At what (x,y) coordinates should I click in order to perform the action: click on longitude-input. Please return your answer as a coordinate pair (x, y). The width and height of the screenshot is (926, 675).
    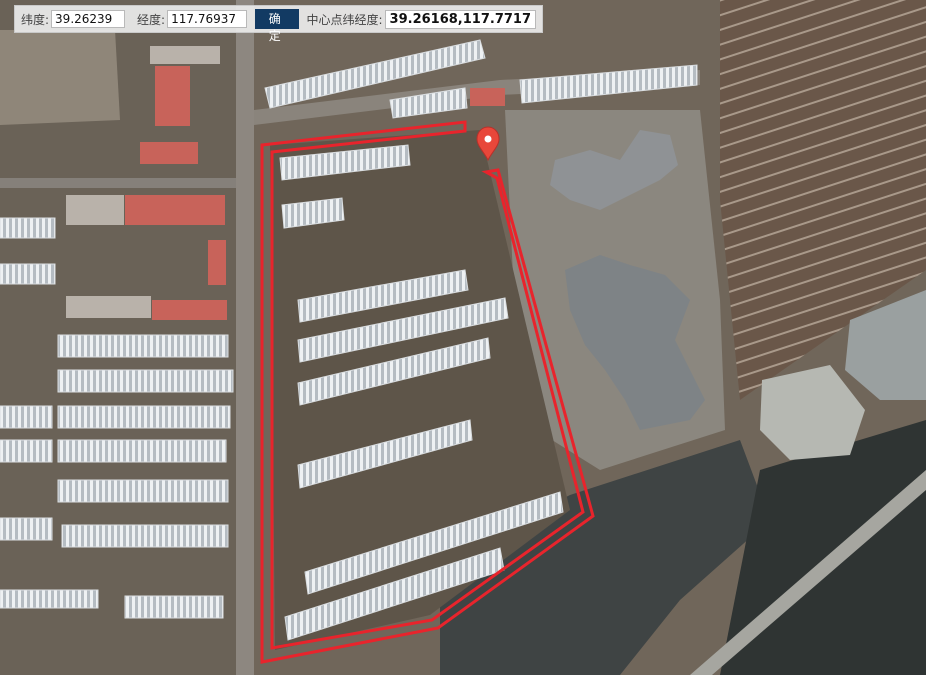
    Looking at the image, I should click on (207, 19).